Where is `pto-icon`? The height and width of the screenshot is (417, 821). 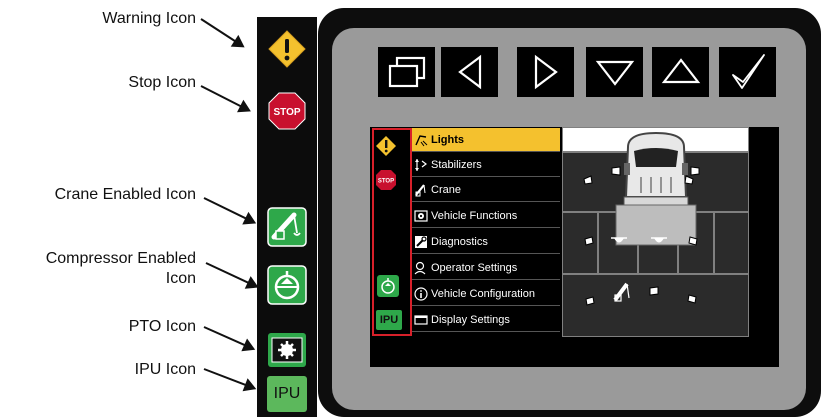 pto-icon is located at coordinates (287, 350).